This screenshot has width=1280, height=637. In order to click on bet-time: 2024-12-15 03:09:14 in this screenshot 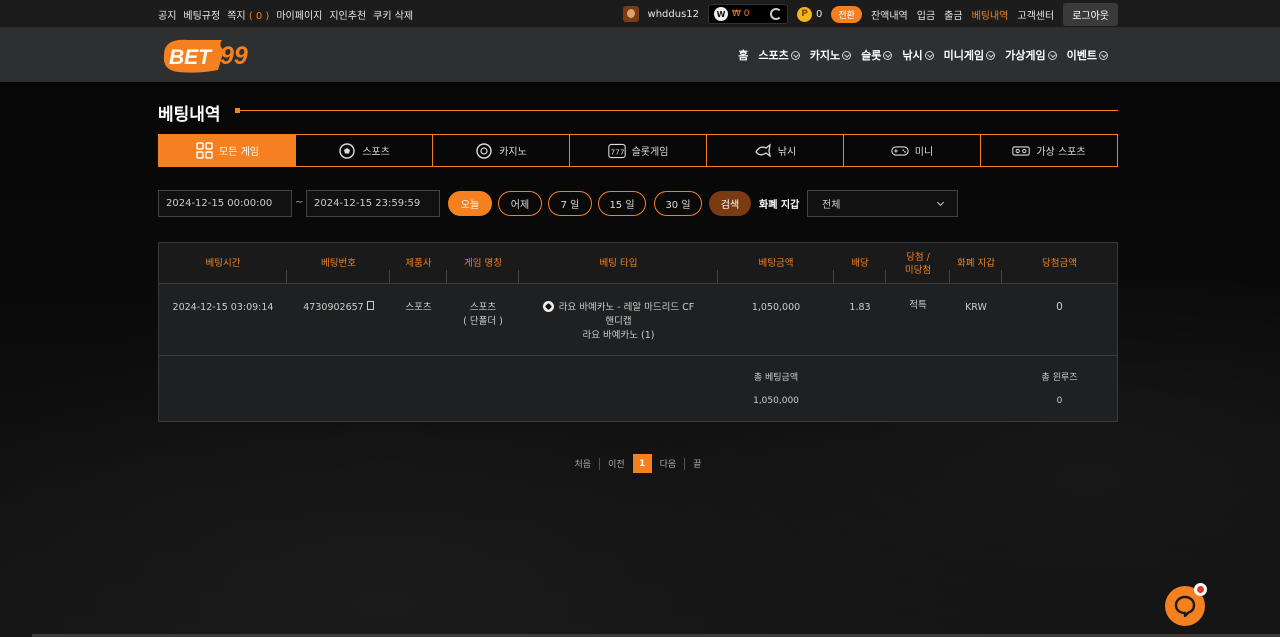, I will do `click(223, 307)`.